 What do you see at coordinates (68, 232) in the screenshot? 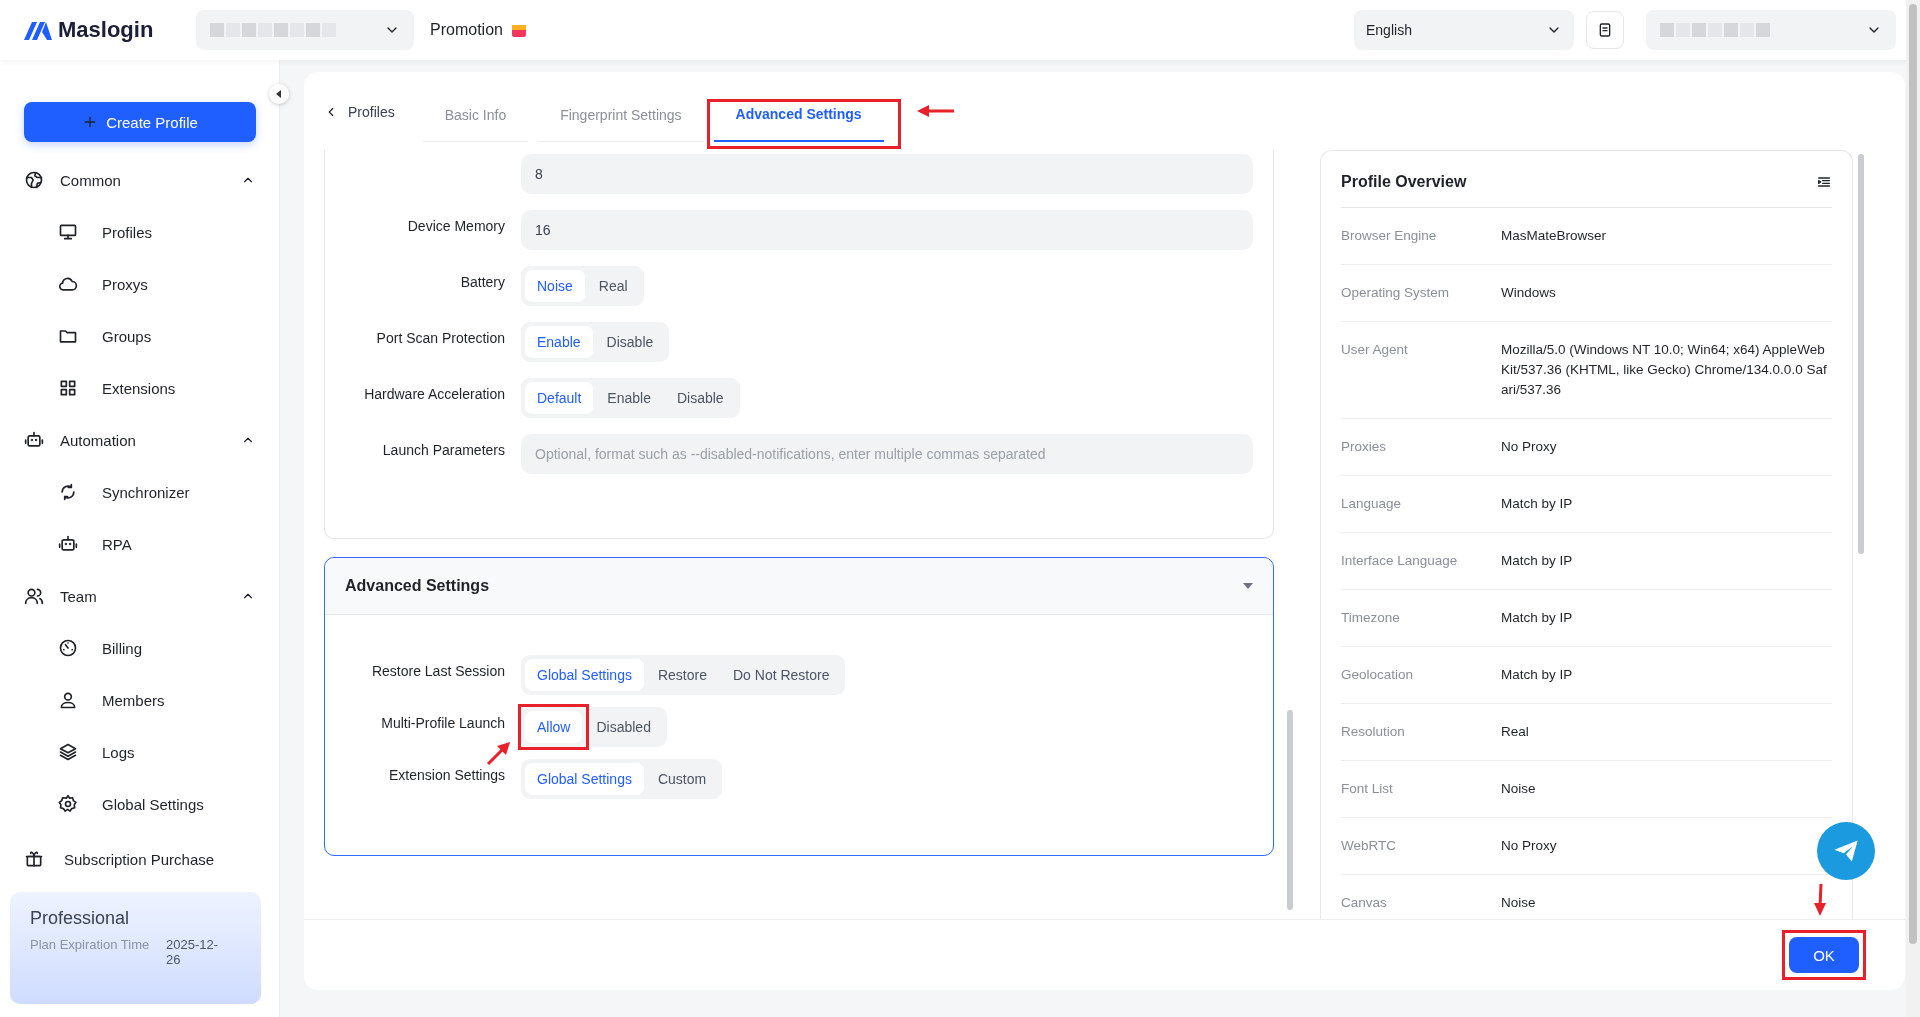
I see `monitor-icon` at bounding box center [68, 232].